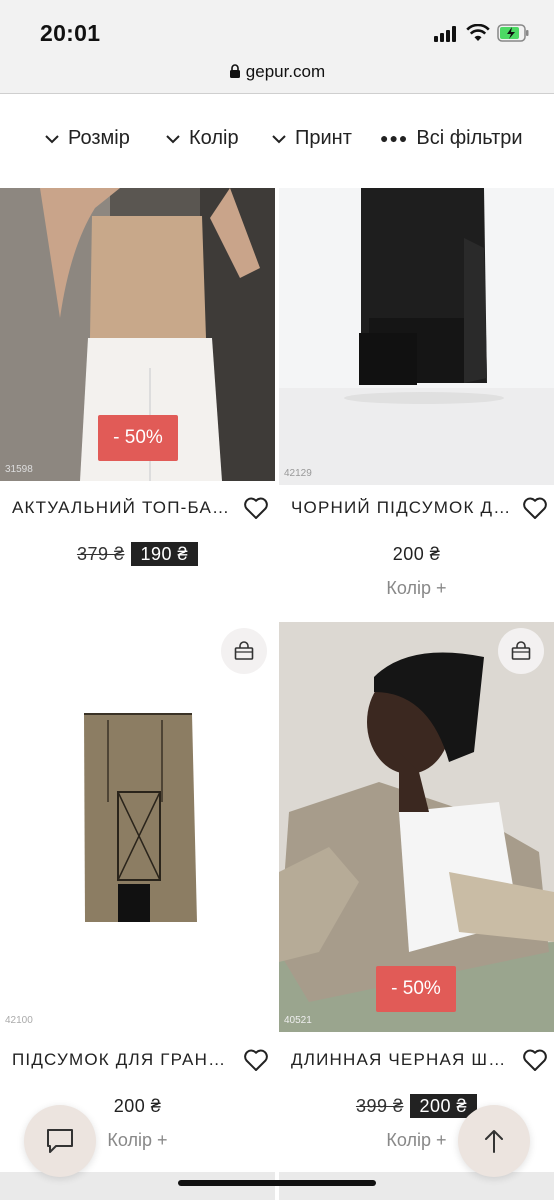 Image resolution: width=554 pixels, height=1200 pixels. I want to click on url-bar: gepur.com, so click(277, 75).